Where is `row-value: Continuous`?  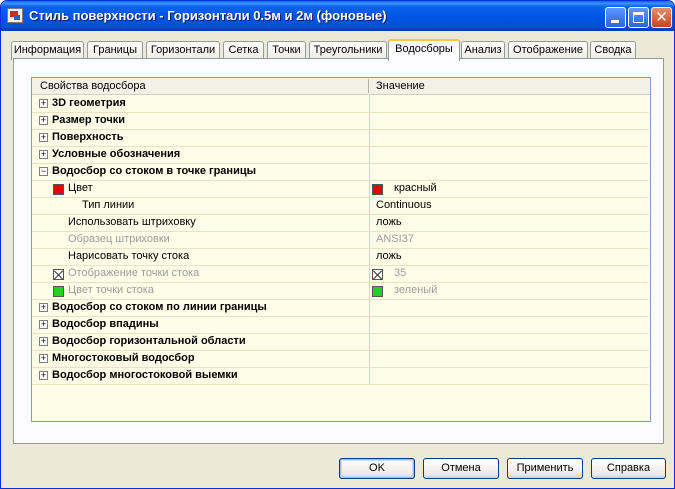
row-value: Continuous is located at coordinates (404, 205).